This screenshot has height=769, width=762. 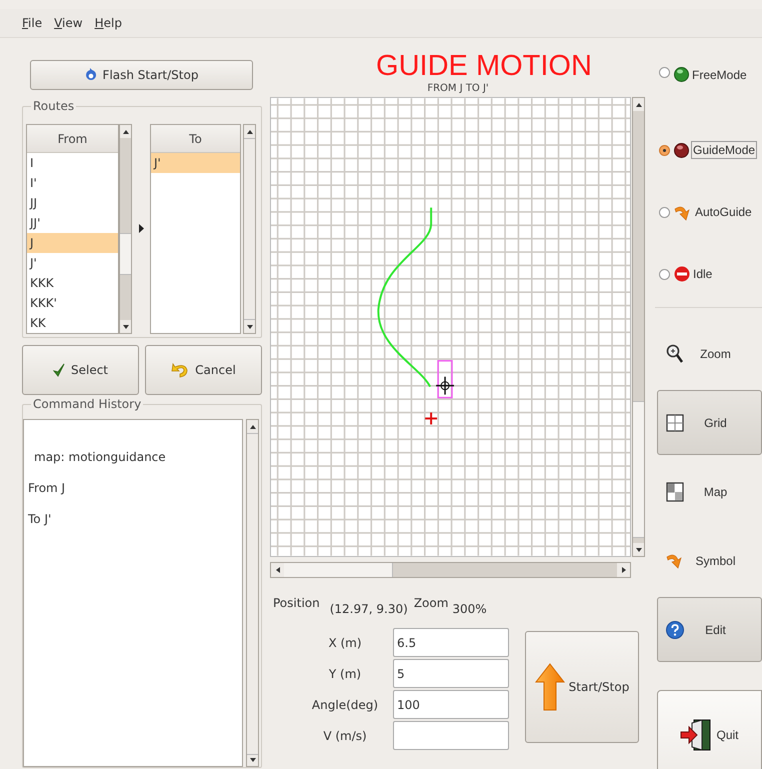 What do you see at coordinates (32, 23) in the screenshot?
I see `menu-item: File` at bounding box center [32, 23].